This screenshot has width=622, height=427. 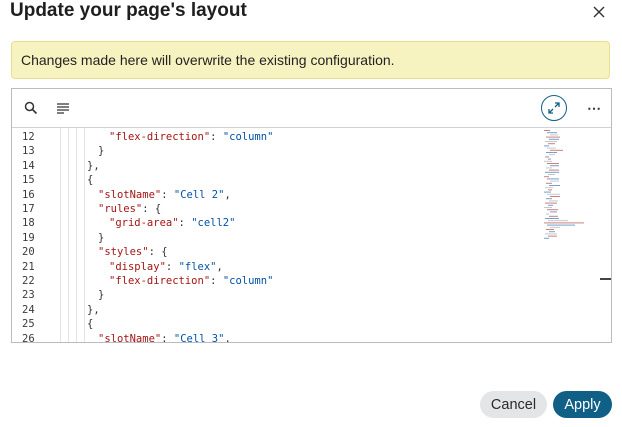 What do you see at coordinates (566, 235) in the screenshot?
I see `minimap` at bounding box center [566, 235].